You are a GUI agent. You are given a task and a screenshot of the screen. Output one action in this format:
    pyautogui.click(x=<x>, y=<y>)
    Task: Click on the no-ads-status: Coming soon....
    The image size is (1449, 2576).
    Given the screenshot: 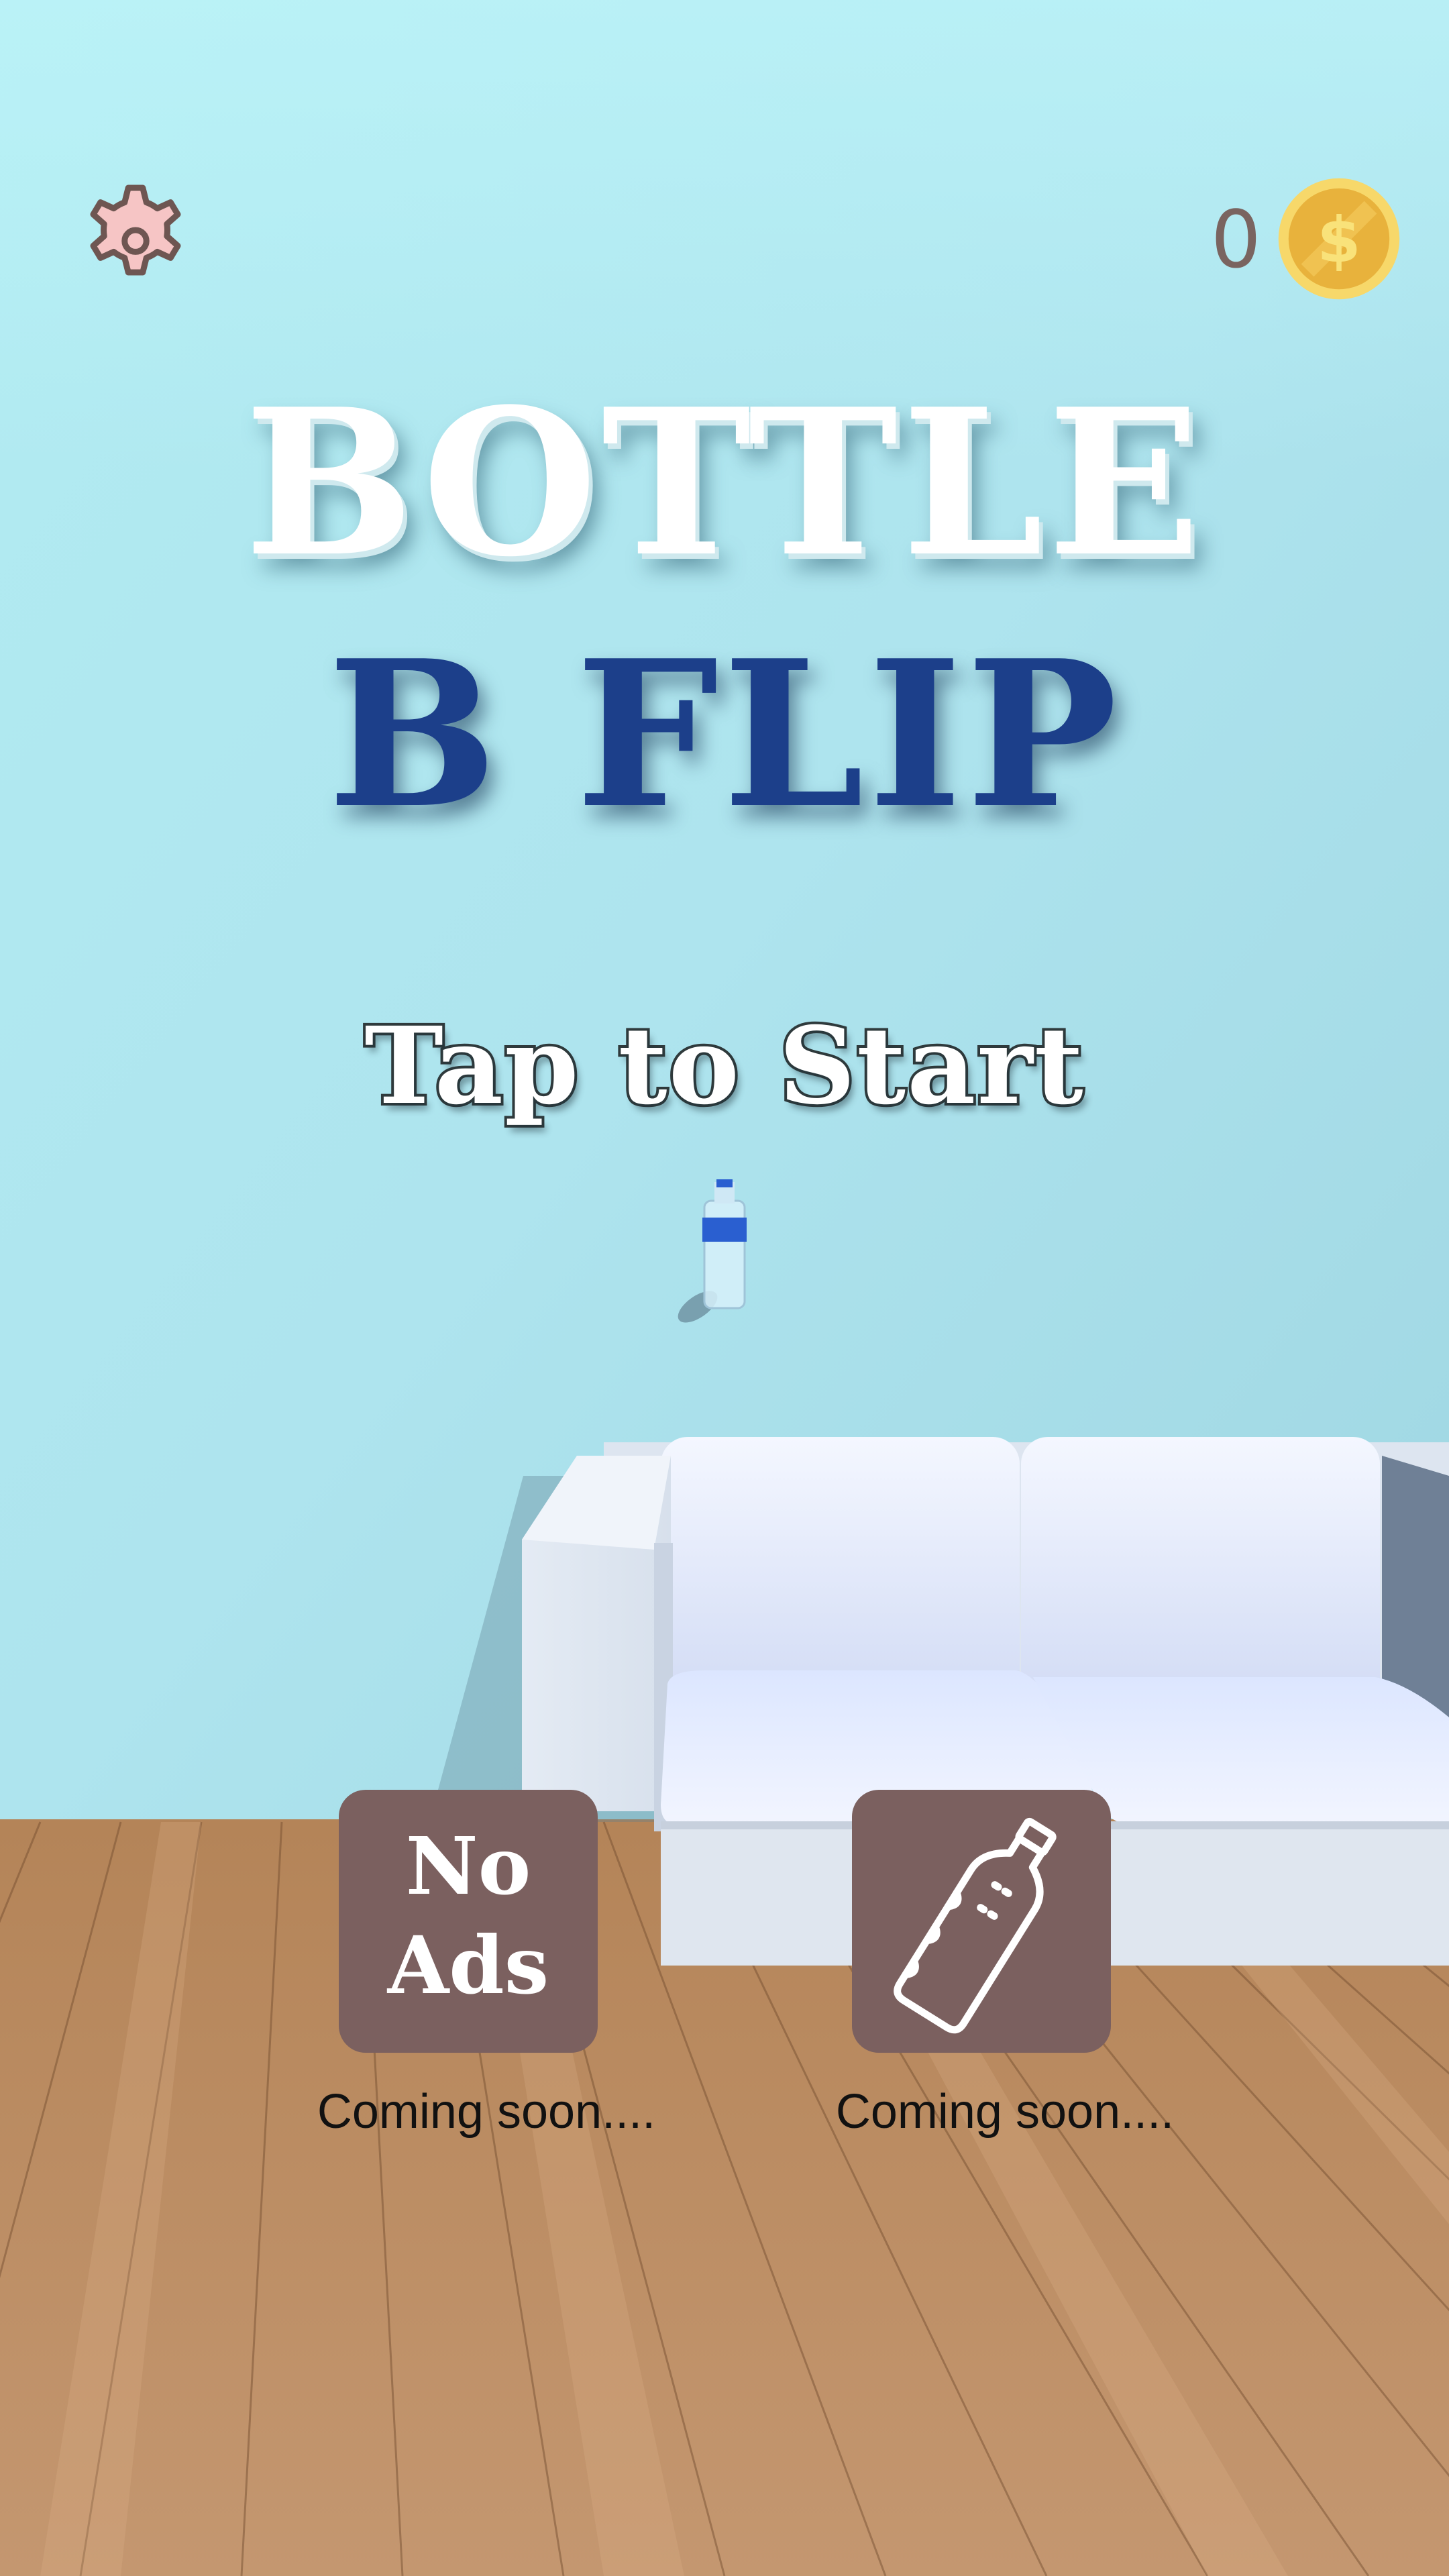 What is the action you would take?
    pyautogui.click(x=486, y=2112)
    